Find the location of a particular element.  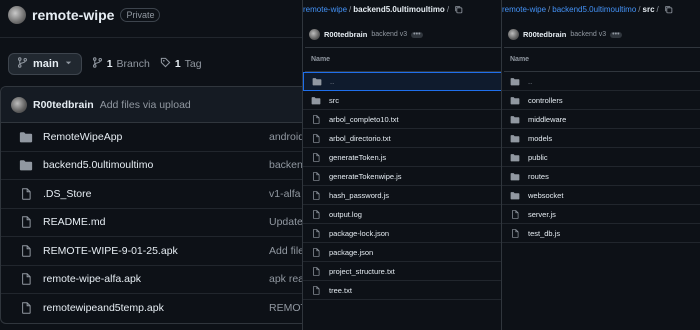

file-row: websocket is located at coordinates (601, 195).